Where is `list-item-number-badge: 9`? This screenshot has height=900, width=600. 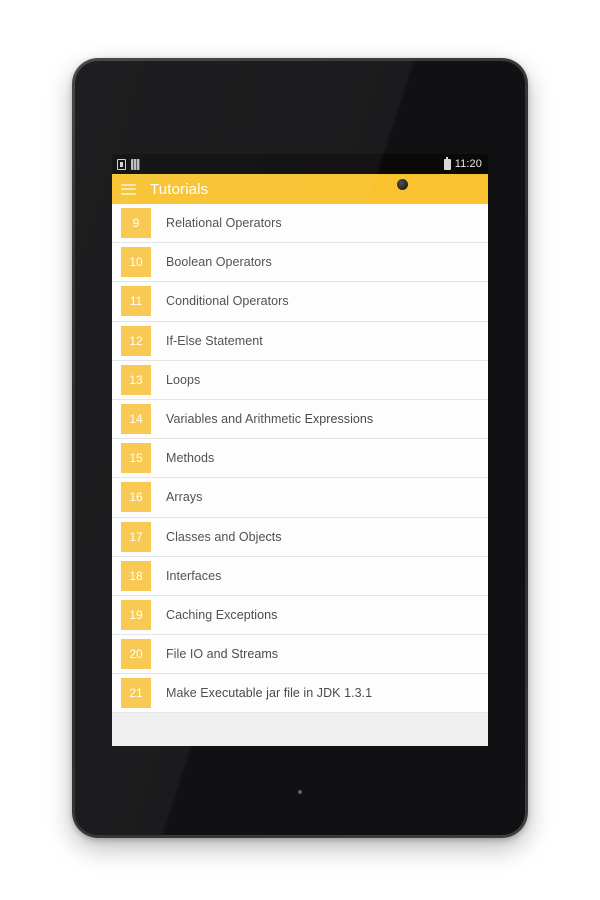
list-item-number-badge: 9 is located at coordinates (136, 223).